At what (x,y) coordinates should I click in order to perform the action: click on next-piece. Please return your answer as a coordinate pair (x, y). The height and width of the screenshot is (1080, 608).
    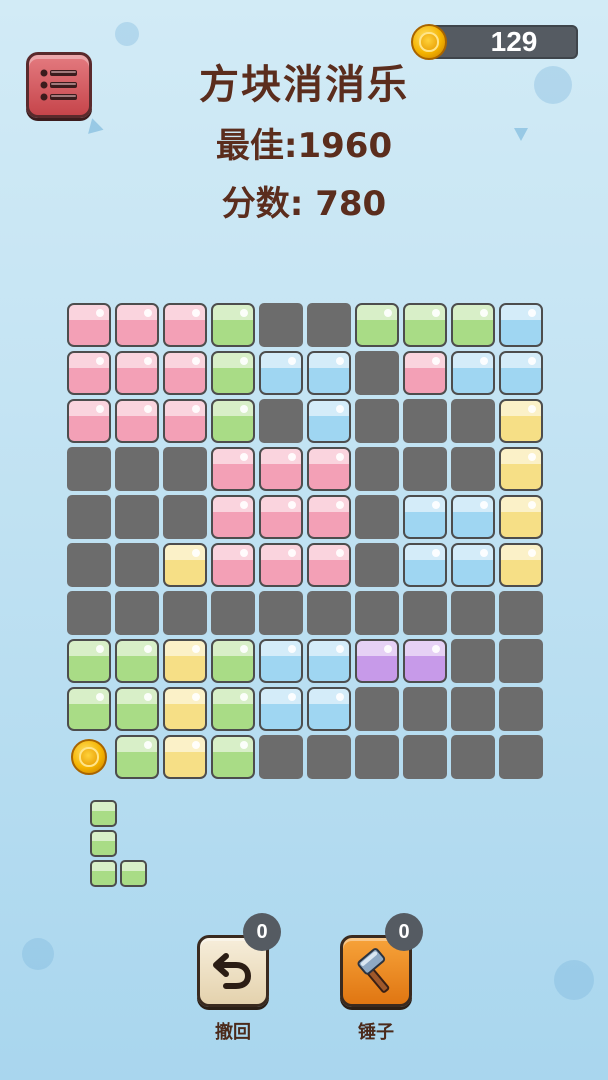
    Looking at the image, I should click on (120, 845).